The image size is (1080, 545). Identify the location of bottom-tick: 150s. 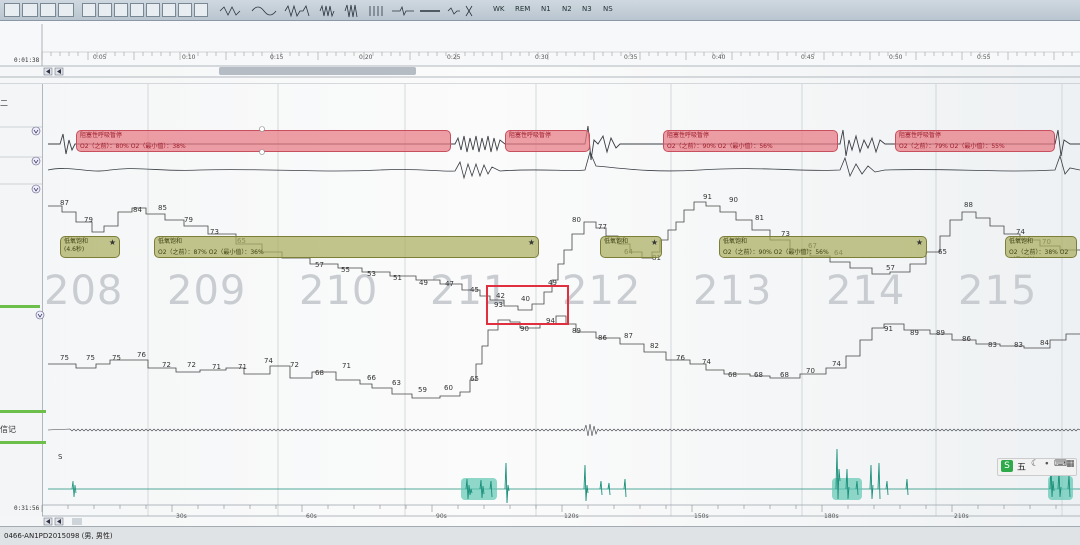
(701, 516).